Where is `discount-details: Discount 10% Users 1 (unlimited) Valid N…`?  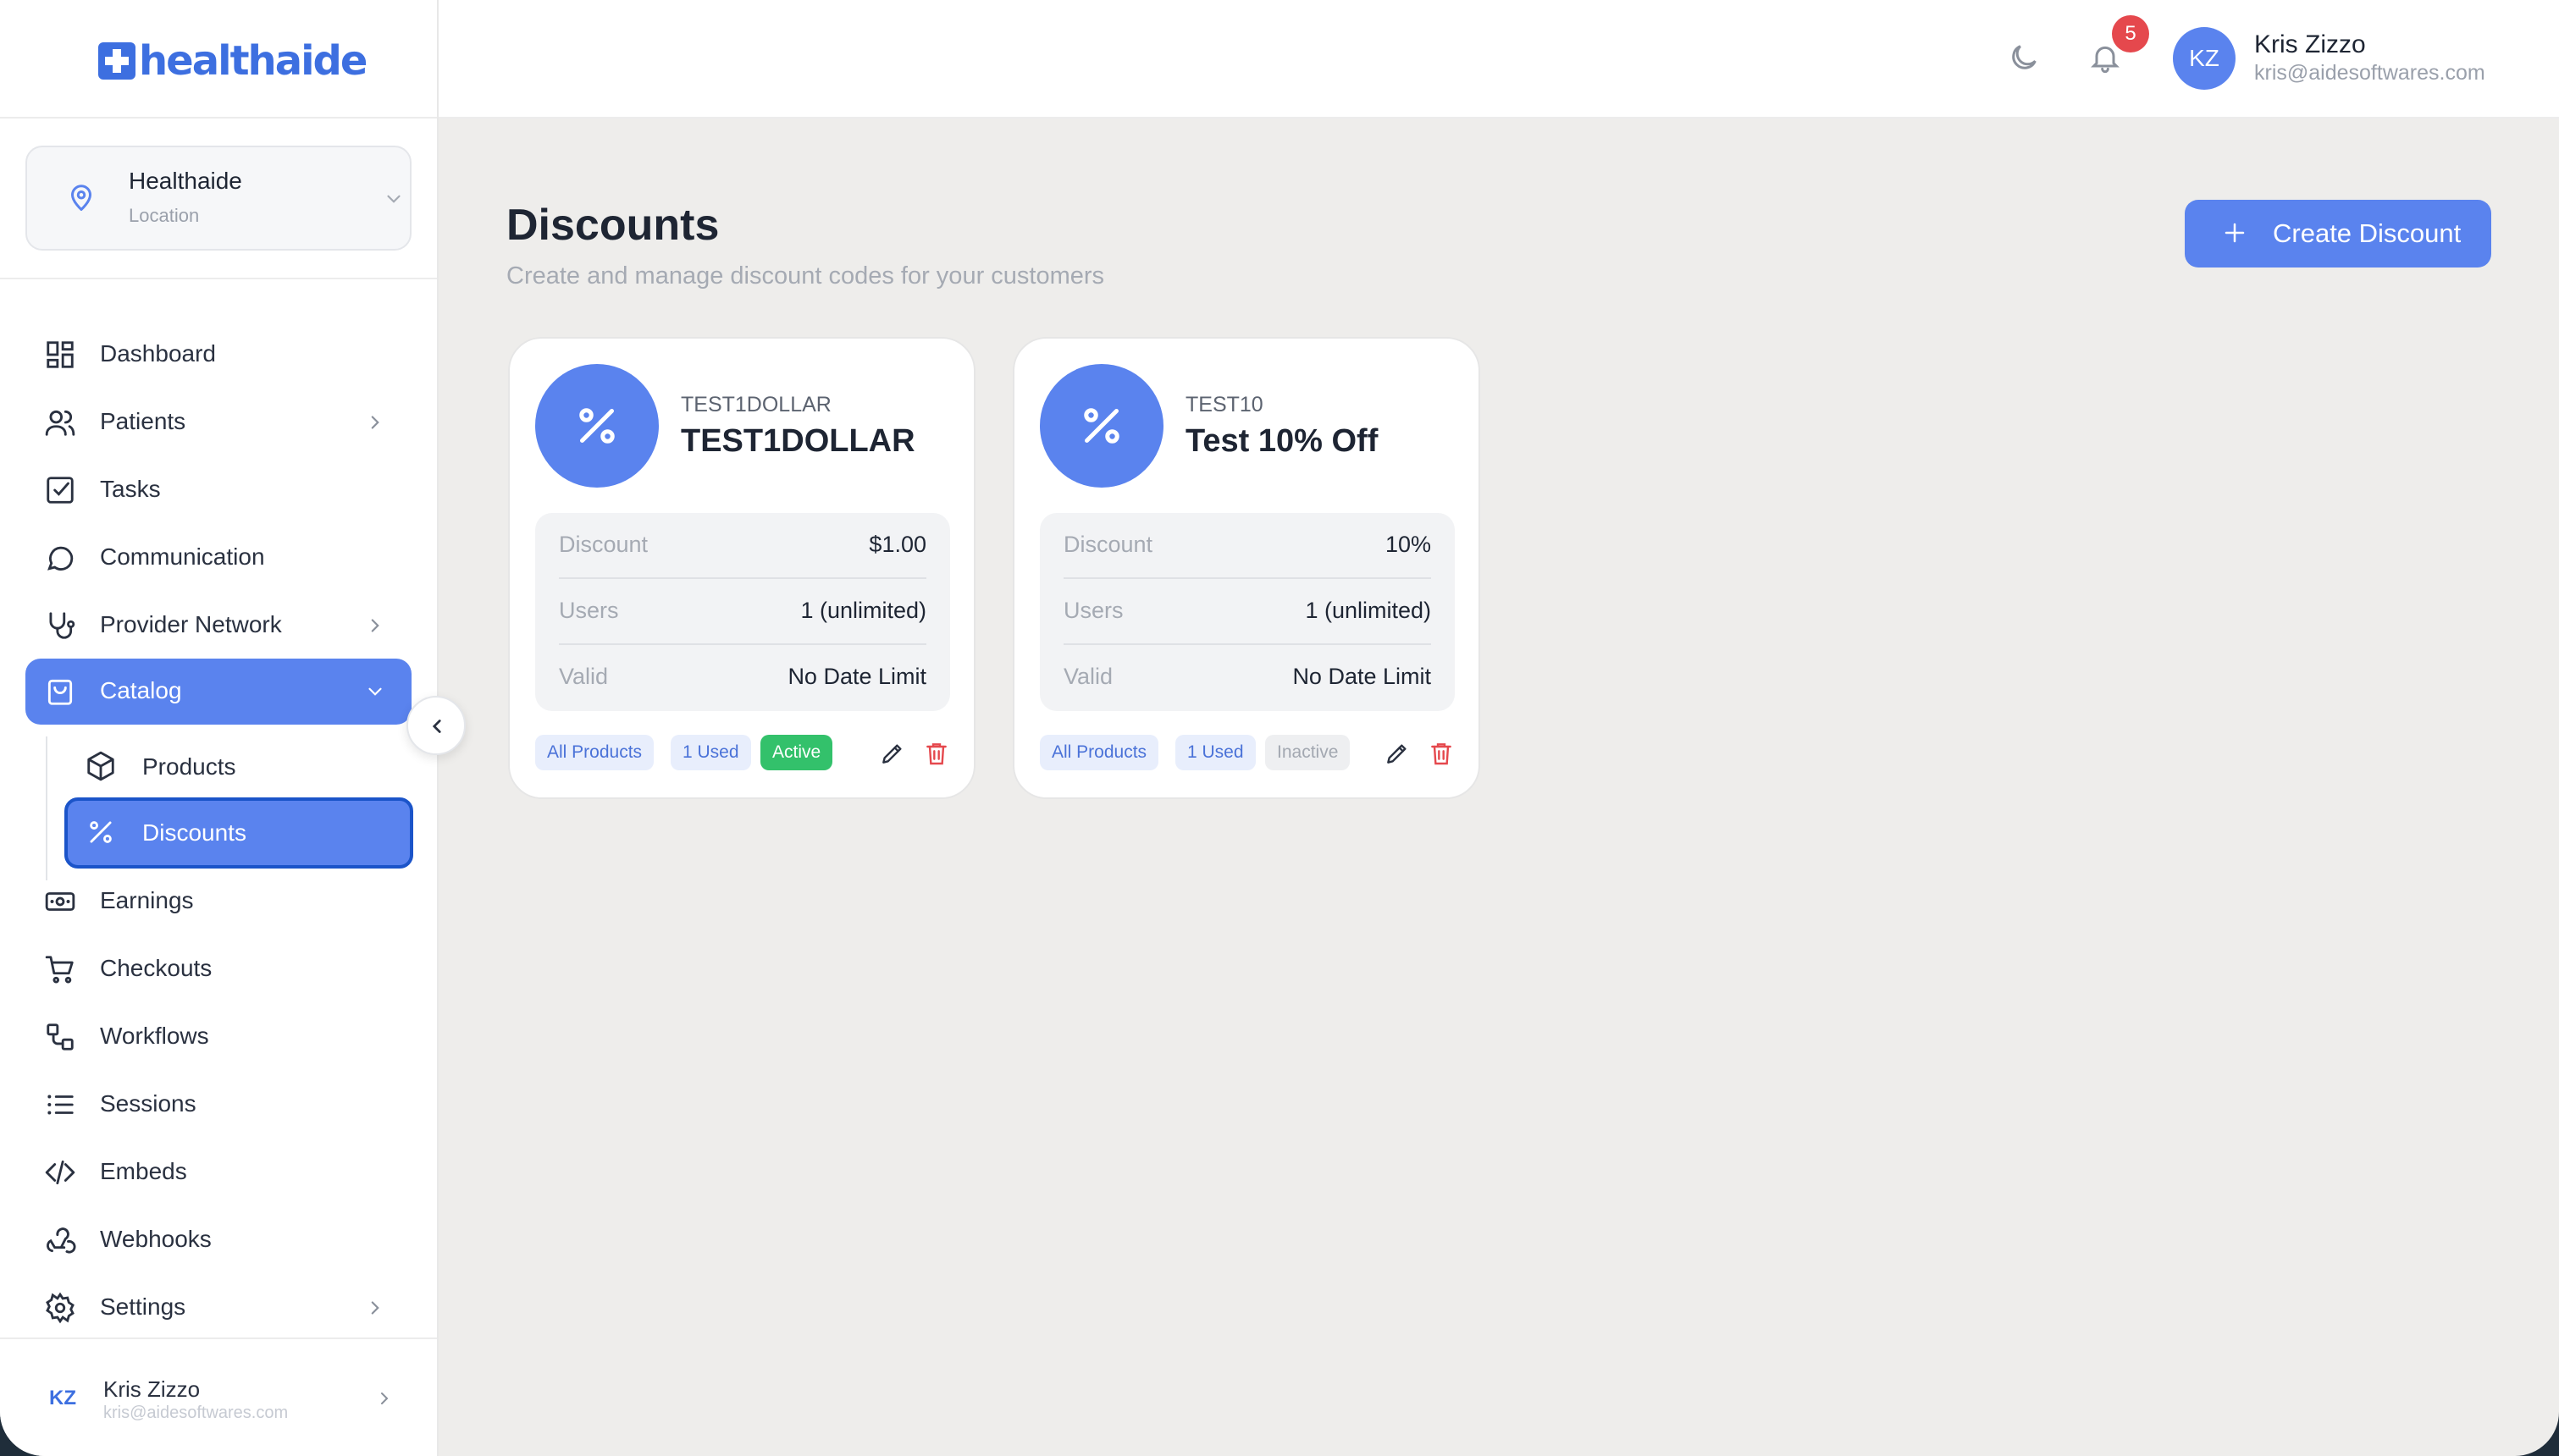 discount-details: Discount 10% Users 1 (unlimited) Valid N… is located at coordinates (1248, 612).